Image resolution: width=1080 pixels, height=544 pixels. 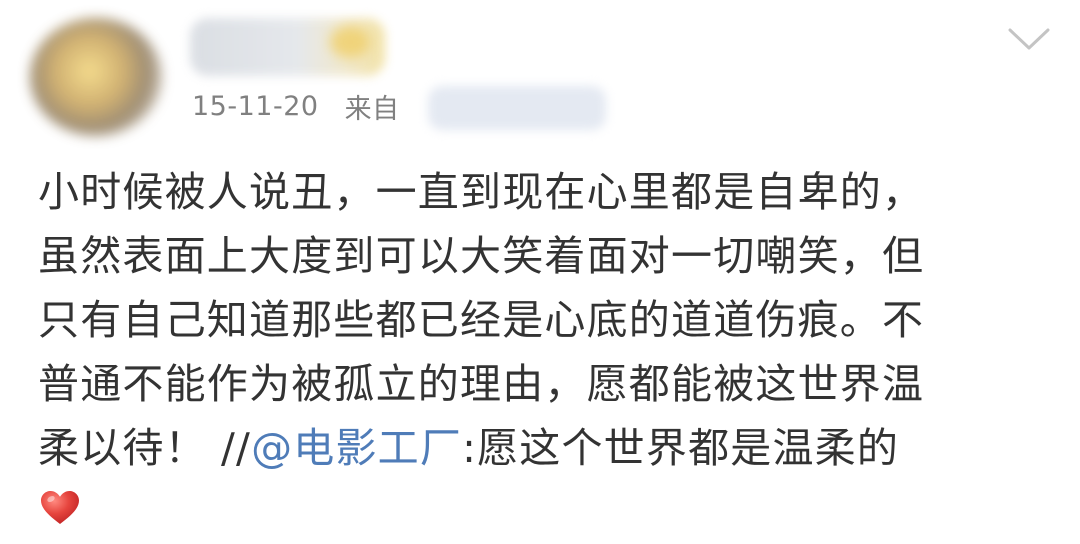 I want to click on post-text-line: 小时候被人说丑，一直到现在心里都是自卑的，, so click(x=481, y=192).